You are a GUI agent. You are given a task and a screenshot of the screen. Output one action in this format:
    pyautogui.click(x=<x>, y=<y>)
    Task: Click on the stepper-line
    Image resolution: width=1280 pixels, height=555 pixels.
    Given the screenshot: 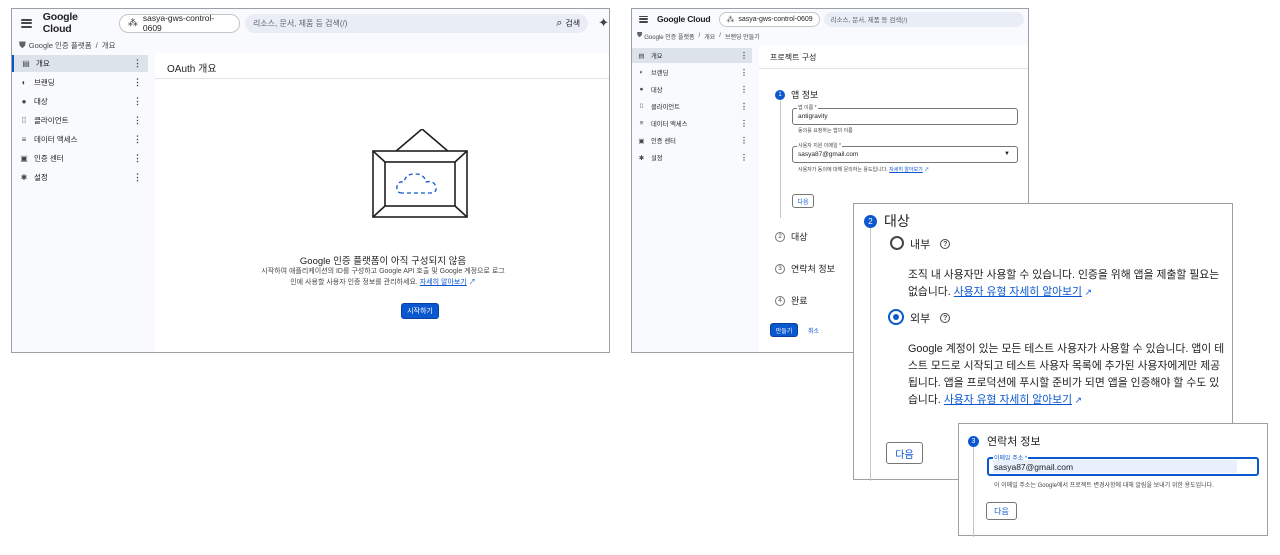 What is the action you would take?
    pyautogui.click(x=870, y=354)
    